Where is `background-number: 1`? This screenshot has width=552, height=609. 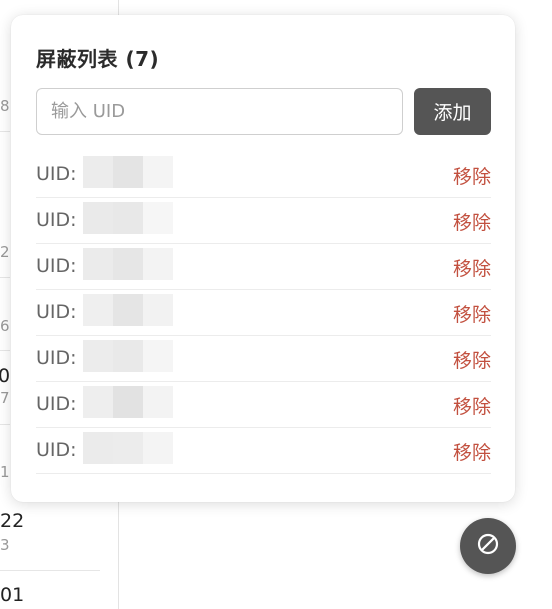
background-number: 1 is located at coordinates (5, 472).